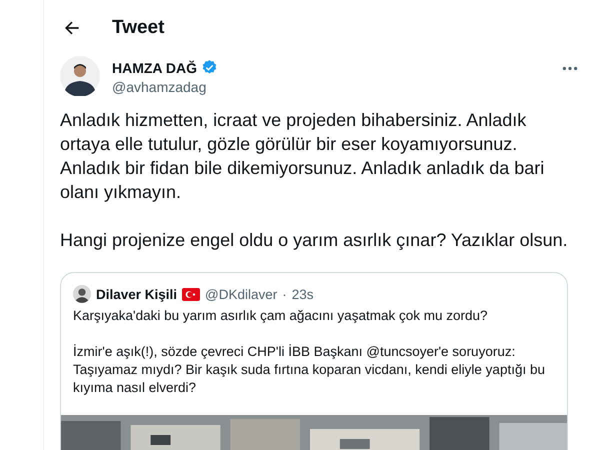  What do you see at coordinates (280, 316) in the screenshot?
I see `quoted-tweet-text: Karşıyaka'daki bu yarım asırlık çam ağacını yaşatmak çok mu zordu?` at bounding box center [280, 316].